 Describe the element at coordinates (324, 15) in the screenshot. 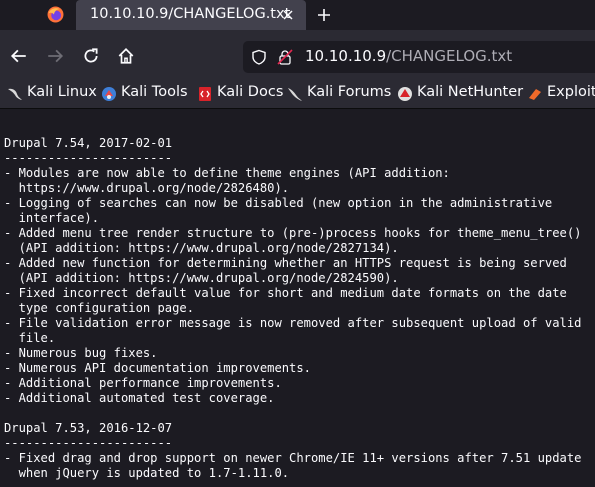

I see `new-tab-icon` at that location.